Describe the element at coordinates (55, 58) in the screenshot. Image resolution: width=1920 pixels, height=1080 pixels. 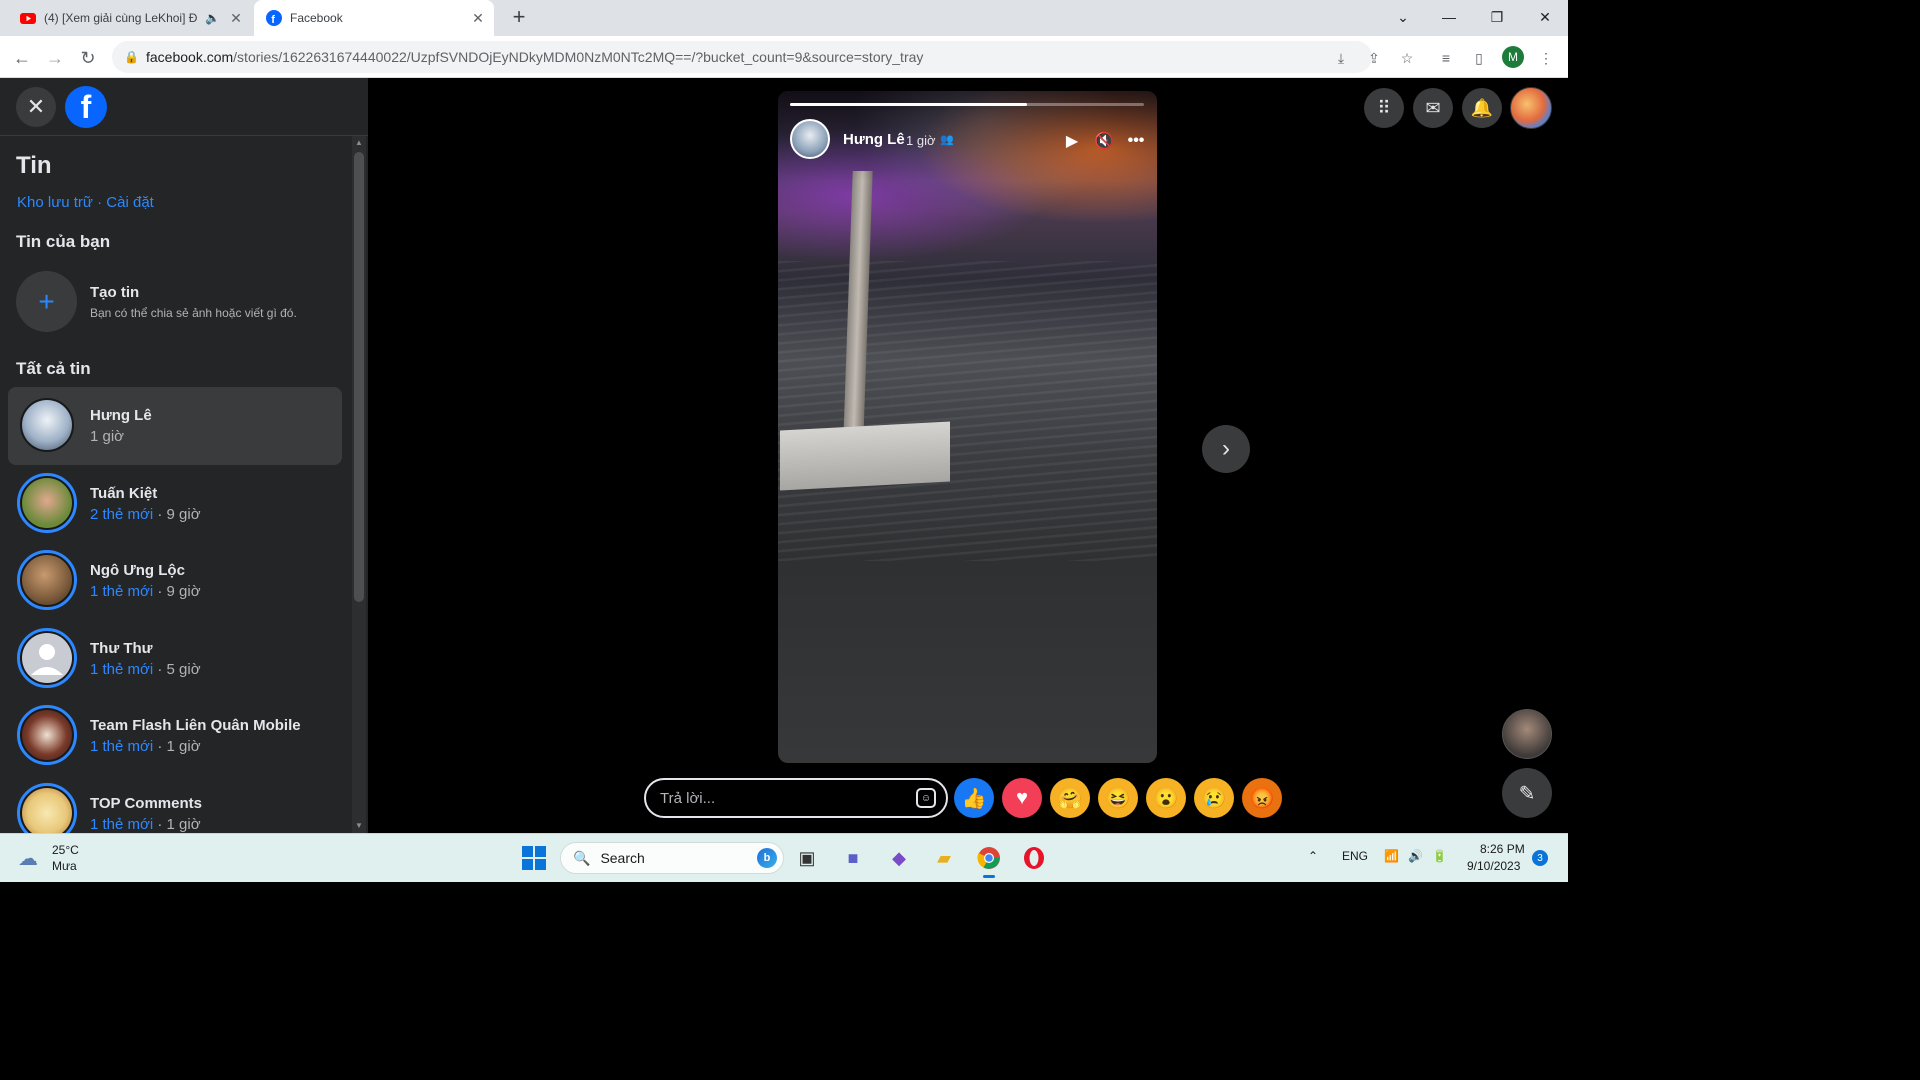
I see `forward-icon: →` at that location.